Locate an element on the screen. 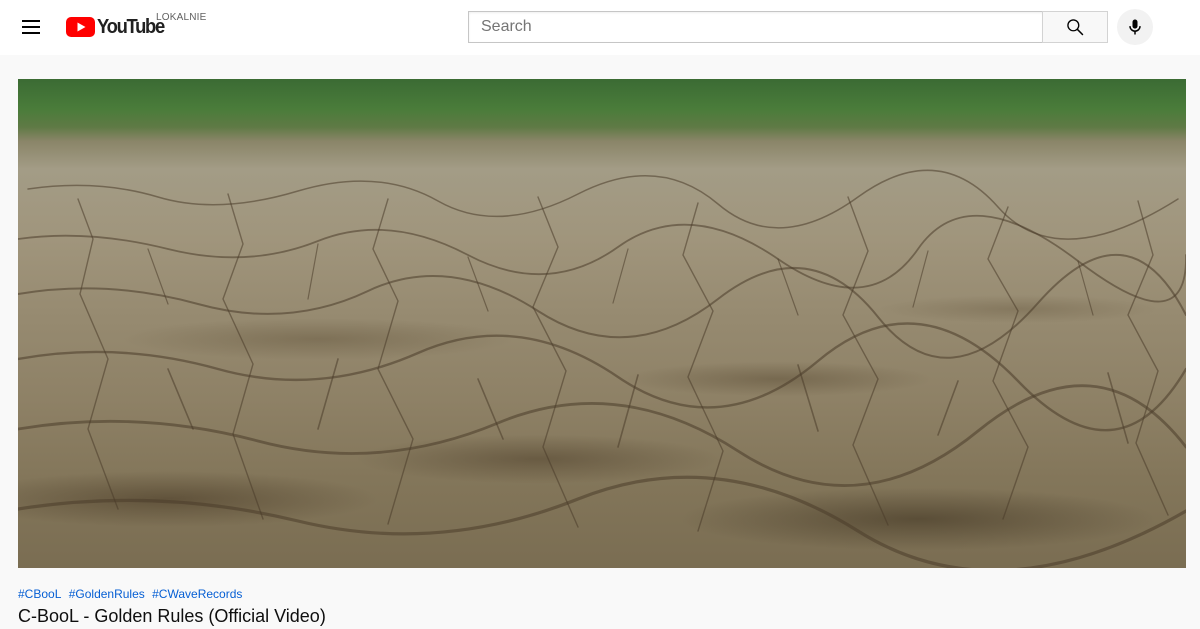 This screenshot has height=629, width=1200. region-code: LOKALNIE is located at coordinates (181, 17).